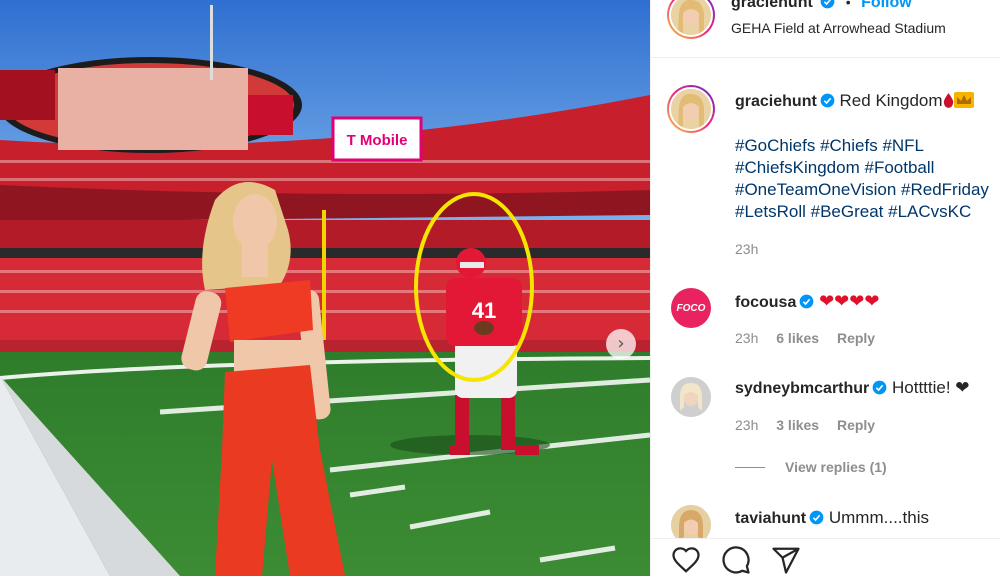 The image size is (1000, 576). What do you see at coordinates (797, 167) in the screenshot?
I see `hashtag: #ChiefsKingdom` at bounding box center [797, 167].